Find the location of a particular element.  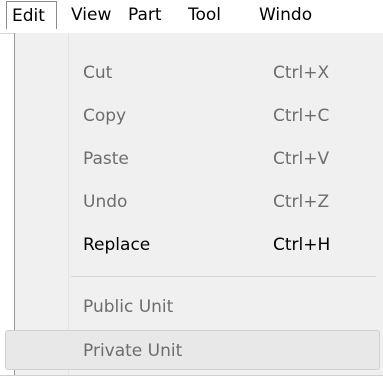

menu-item-label: Replace is located at coordinates (117, 245).